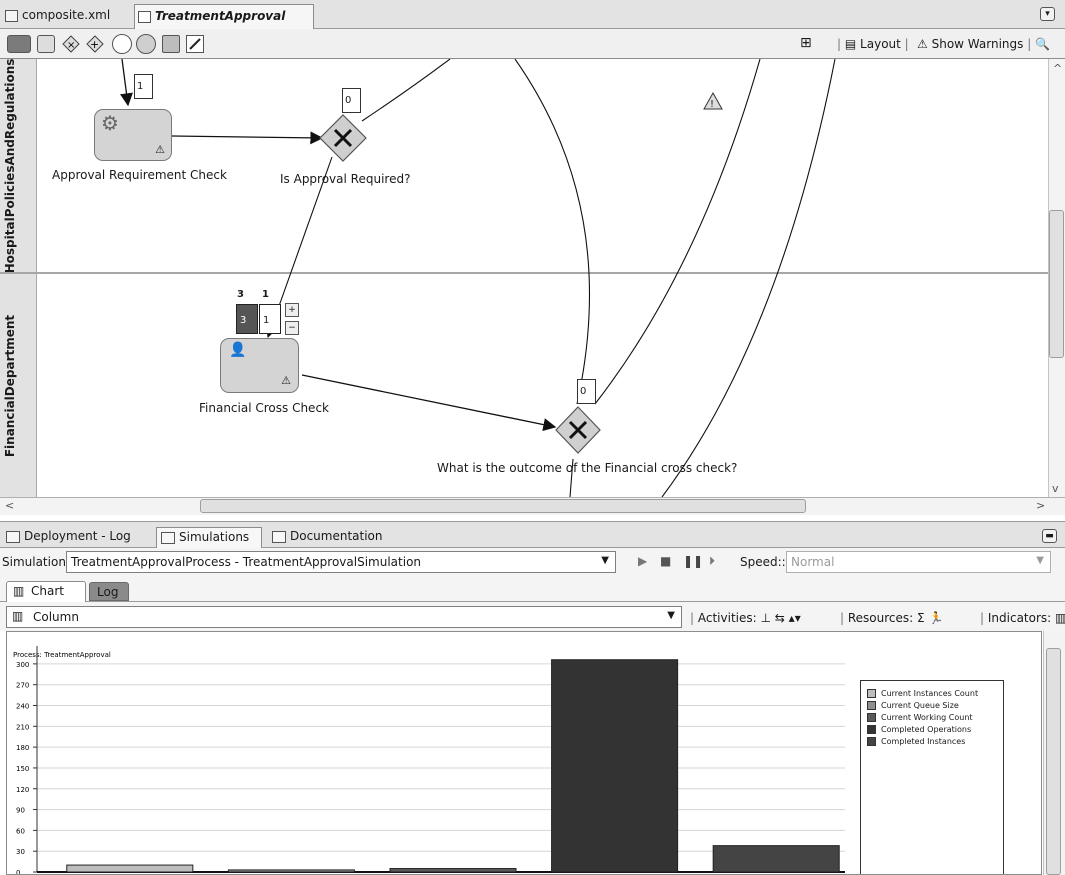 This screenshot has width=1065, height=875. Describe the element at coordinates (665, 561) in the screenshot. I see `stop-icon: ■` at that location.